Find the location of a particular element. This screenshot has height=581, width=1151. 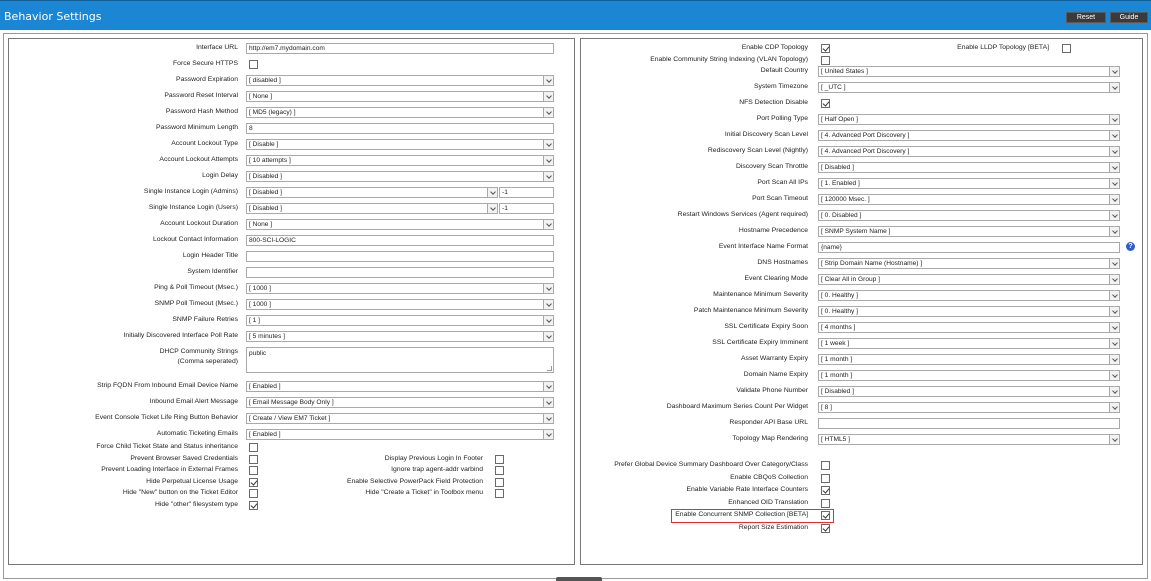

password-reset-interval-select: [ None ] is located at coordinates (400, 96).